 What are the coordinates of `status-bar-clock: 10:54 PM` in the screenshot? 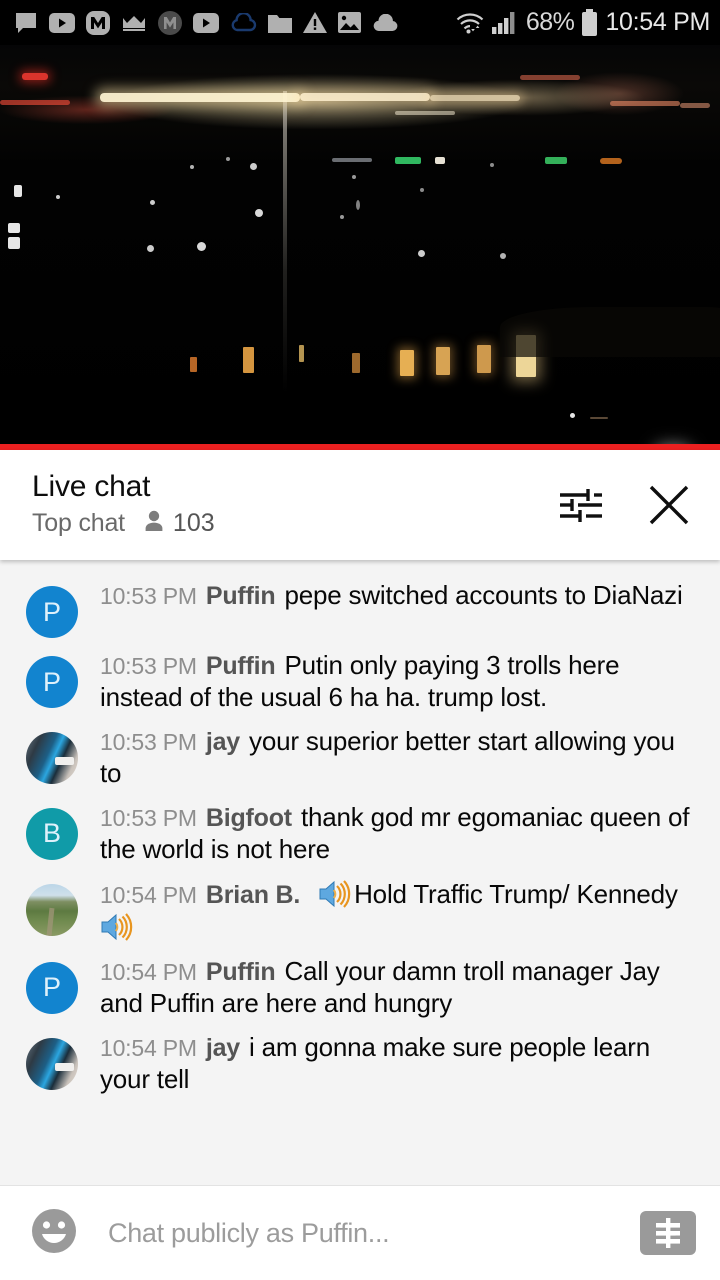 It's located at (657, 22).